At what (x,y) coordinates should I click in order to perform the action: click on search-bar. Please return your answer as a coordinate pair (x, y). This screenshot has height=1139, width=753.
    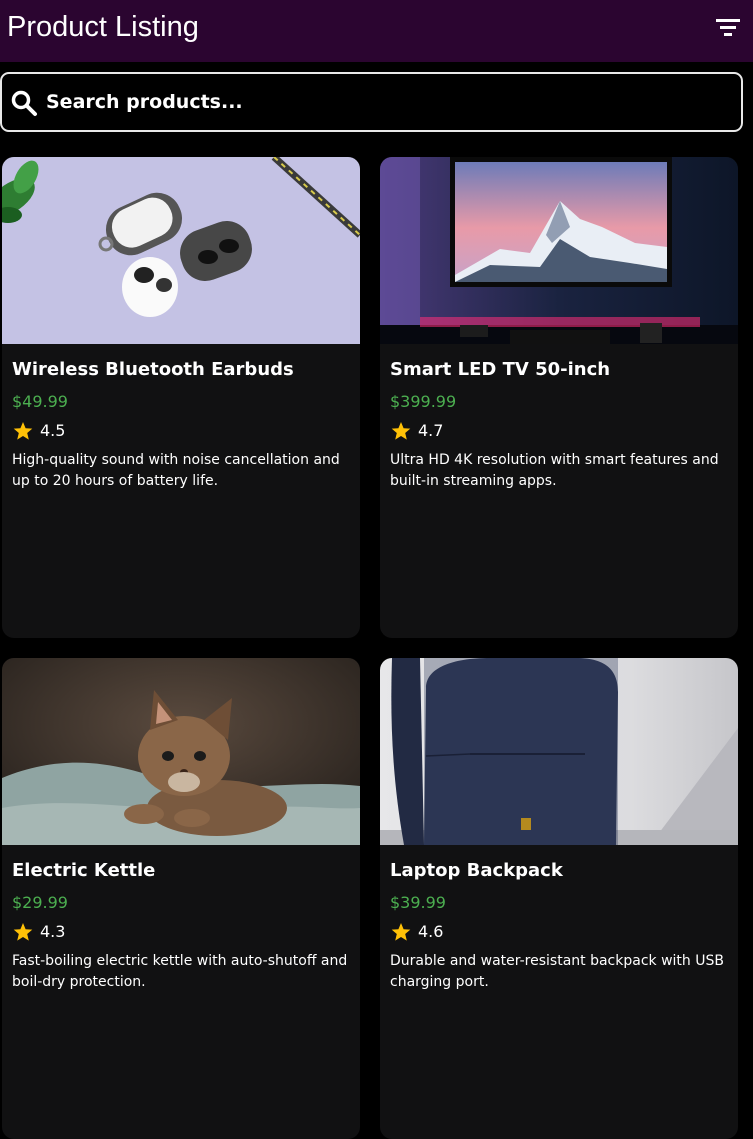
    Looking at the image, I should click on (371, 102).